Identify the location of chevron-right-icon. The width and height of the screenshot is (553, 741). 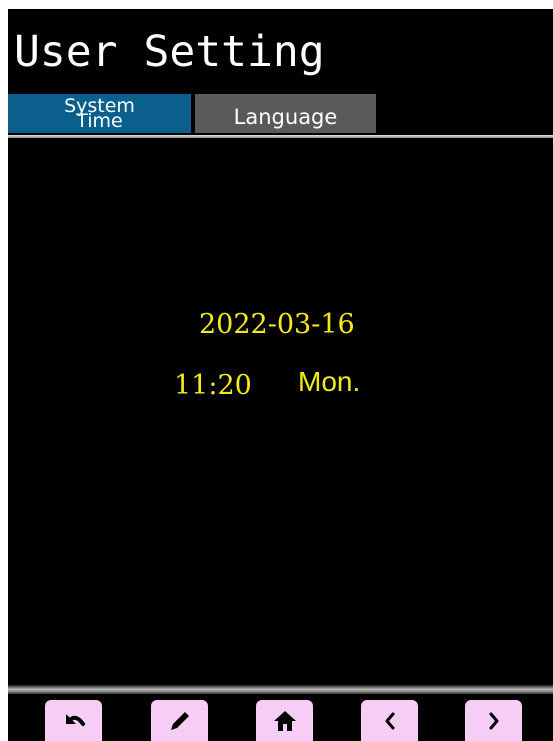
(493, 720).